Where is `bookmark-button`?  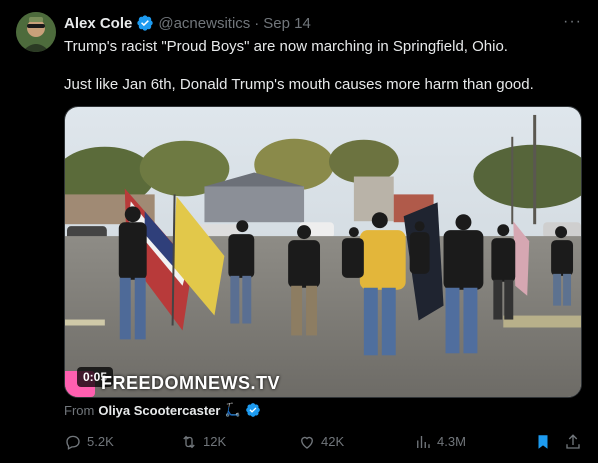 bookmark-button is located at coordinates (545, 442).